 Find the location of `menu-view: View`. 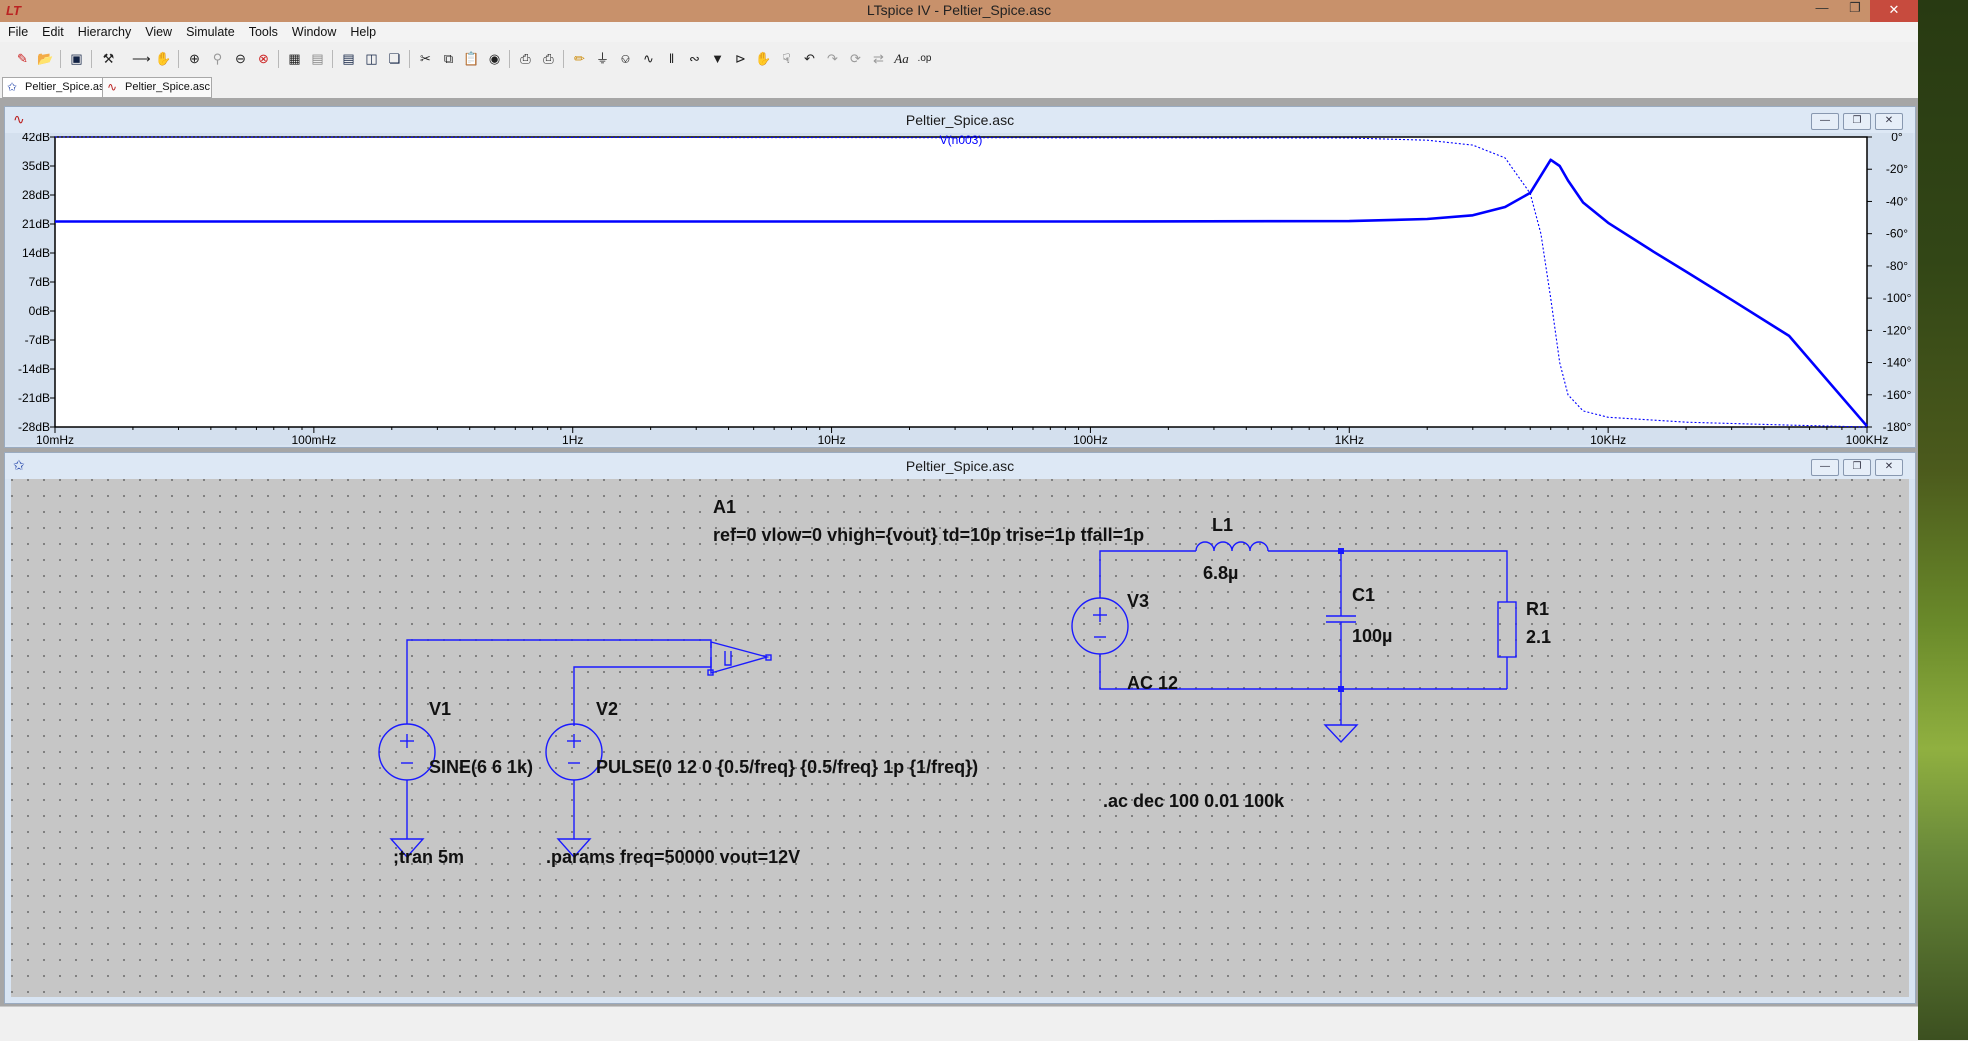

menu-view: View is located at coordinates (157, 30).